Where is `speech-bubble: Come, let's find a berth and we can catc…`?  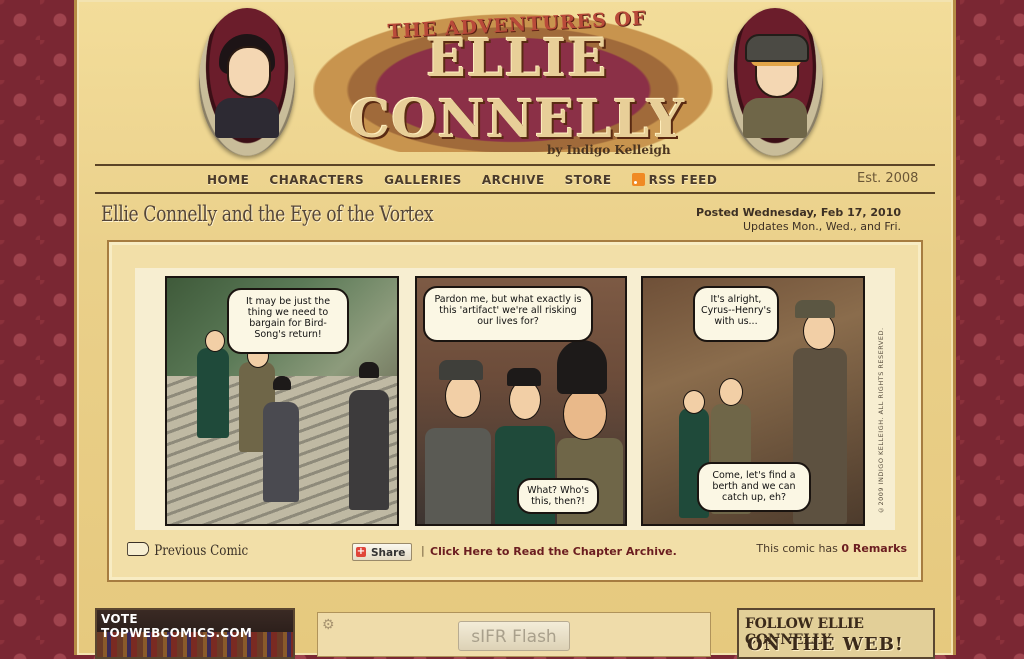 speech-bubble: Come, let's find a berth and we can catc… is located at coordinates (754, 487).